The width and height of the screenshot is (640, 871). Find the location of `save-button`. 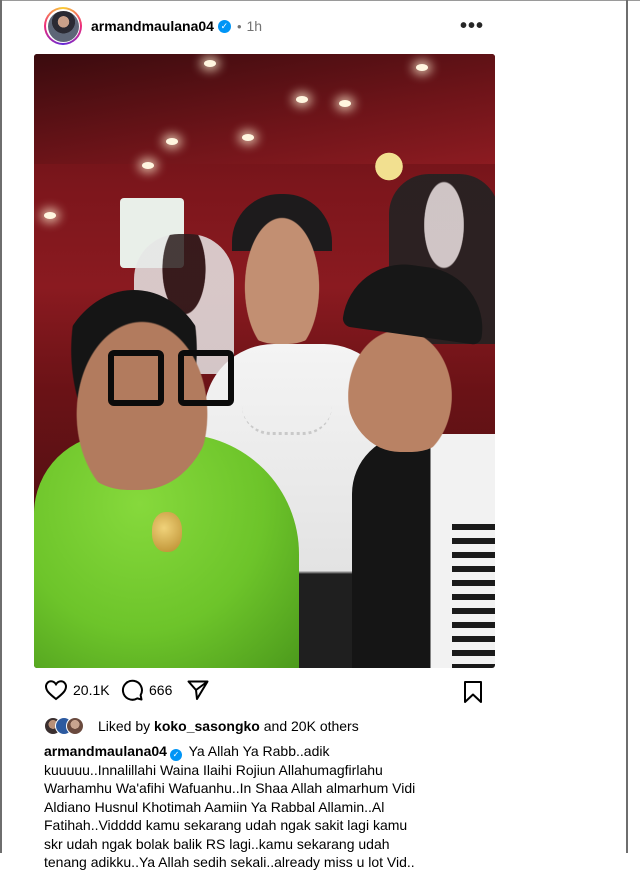

save-button is located at coordinates (473, 694).